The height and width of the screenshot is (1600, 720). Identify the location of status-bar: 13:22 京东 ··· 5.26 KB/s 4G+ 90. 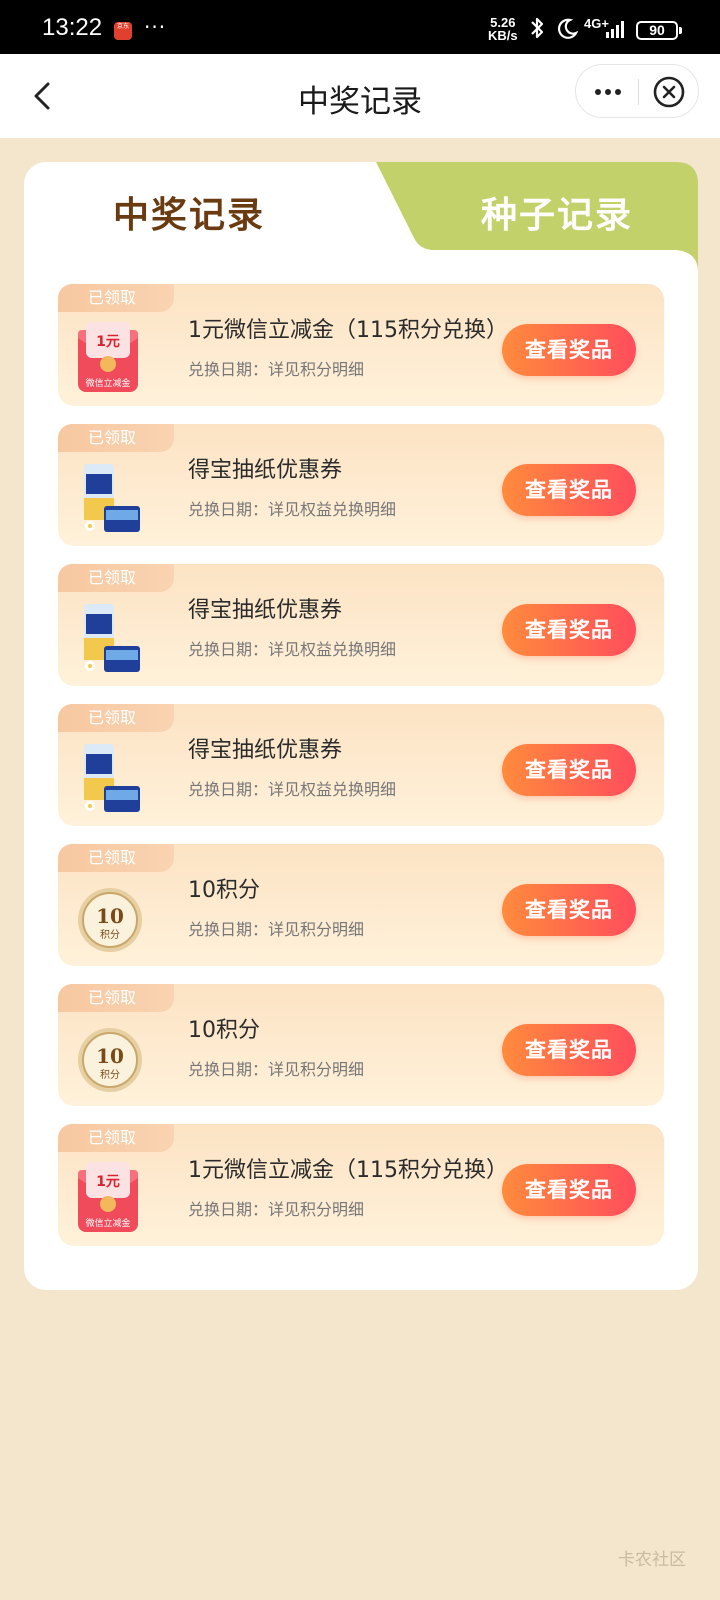
(360, 27).